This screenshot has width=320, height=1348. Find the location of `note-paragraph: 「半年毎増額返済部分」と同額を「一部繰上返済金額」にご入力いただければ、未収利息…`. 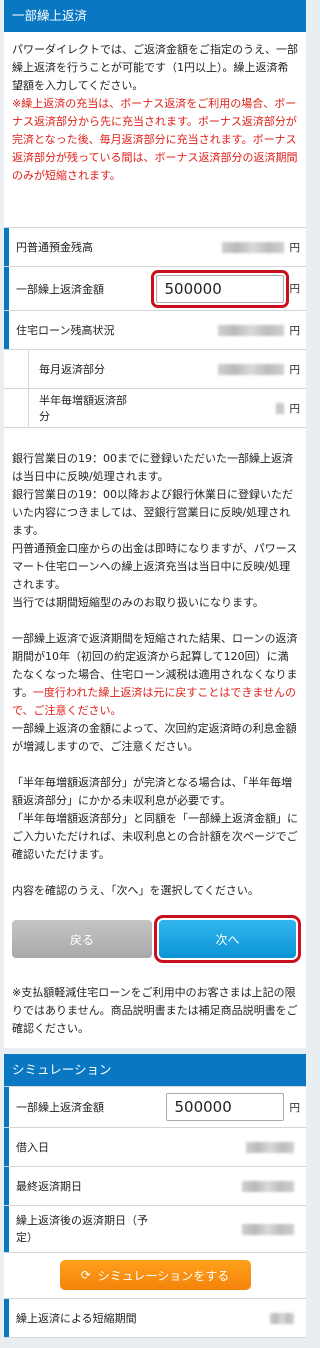

note-paragraph: 「半年毎増額返済部分」と同額を「一部繰上返済金額」にご入力いただければ、未収利息… is located at coordinates (155, 836).